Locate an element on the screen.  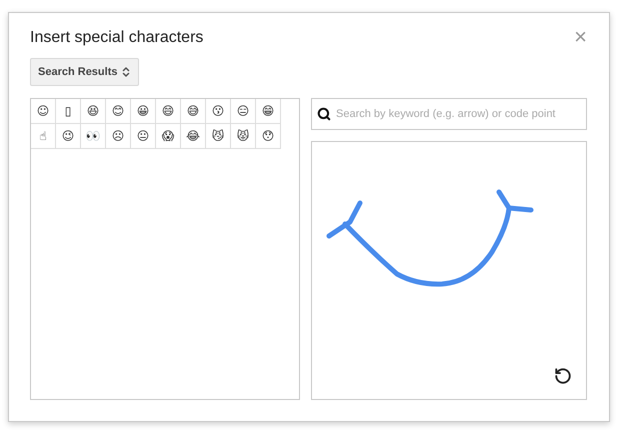
character-cell: ☝ is located at coordinates (43, 136).